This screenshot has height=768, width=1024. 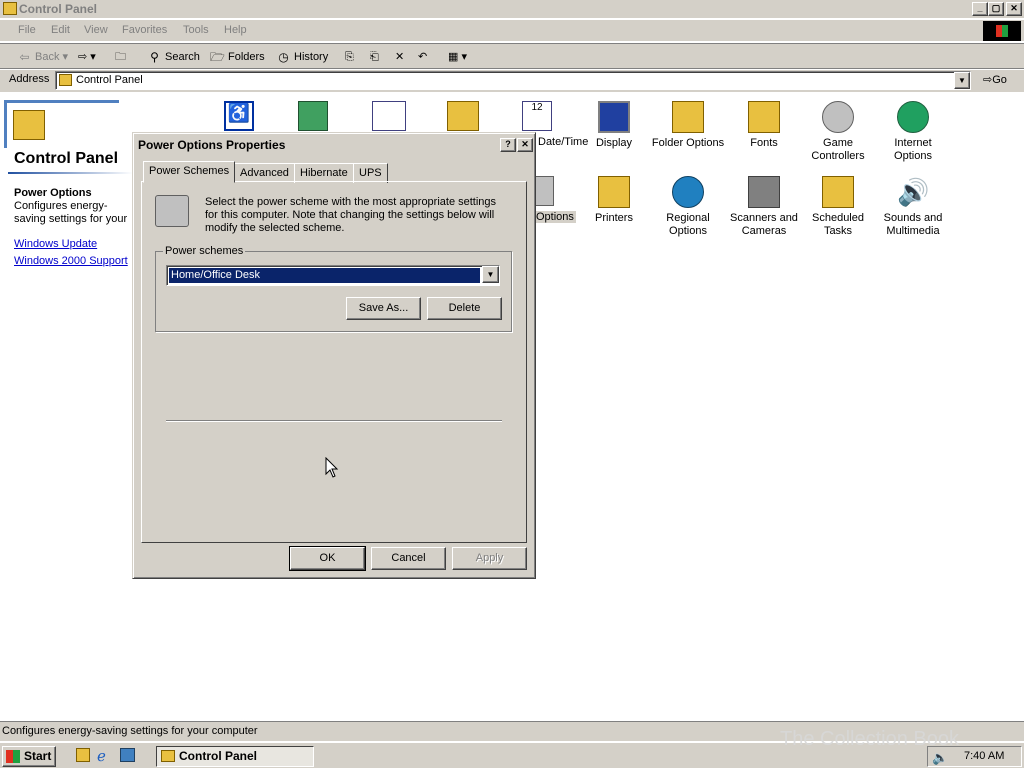 What do you see at coordinates (463, 116) in the screenshot?
I see `administrative-tools-icon` at bounding box center [463, 116].